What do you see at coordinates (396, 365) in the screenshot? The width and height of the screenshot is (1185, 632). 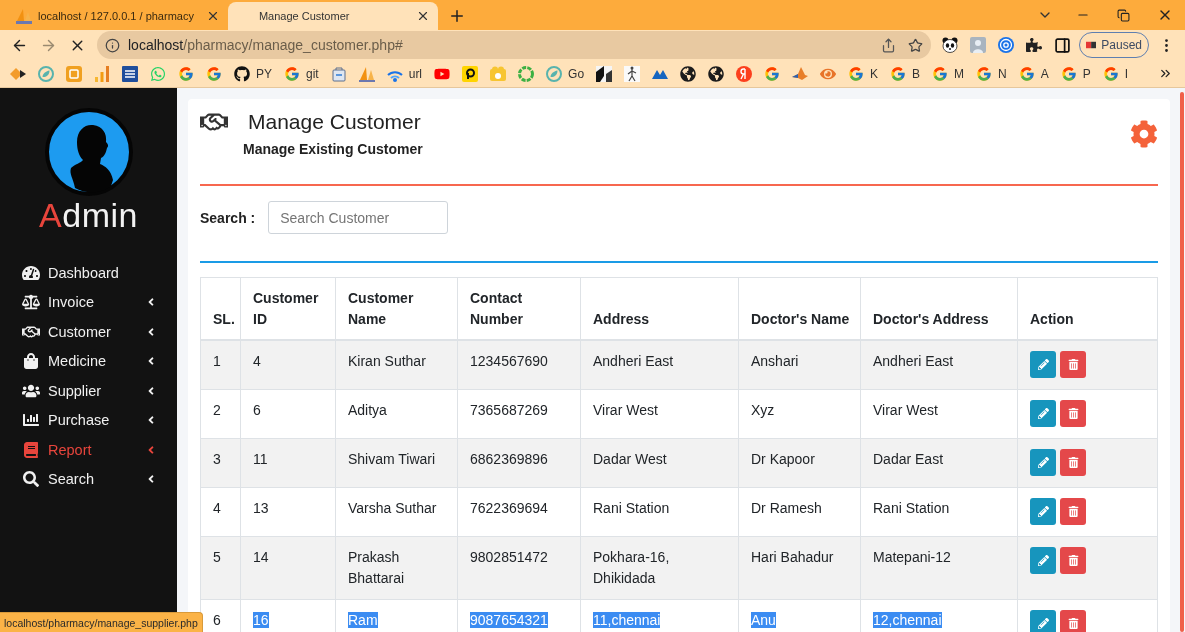 I see `table-cell: Kiran Suthar` at bounding box center [396, 365].